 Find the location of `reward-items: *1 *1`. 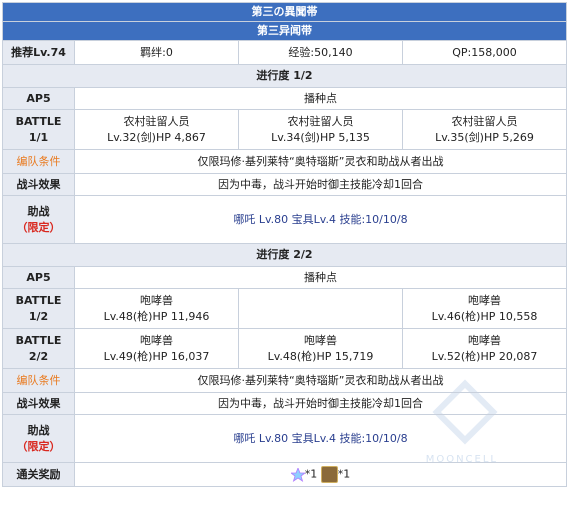

reward-items: *1 *1 is located at coordinates (320, 474).